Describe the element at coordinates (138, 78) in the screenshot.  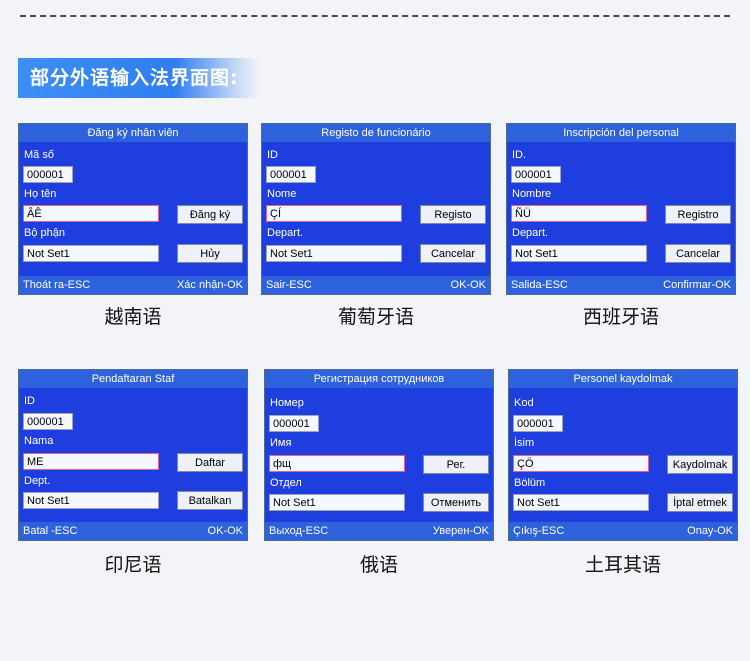
I see `section-heading: 部分外语输入法界面图:` at that location.